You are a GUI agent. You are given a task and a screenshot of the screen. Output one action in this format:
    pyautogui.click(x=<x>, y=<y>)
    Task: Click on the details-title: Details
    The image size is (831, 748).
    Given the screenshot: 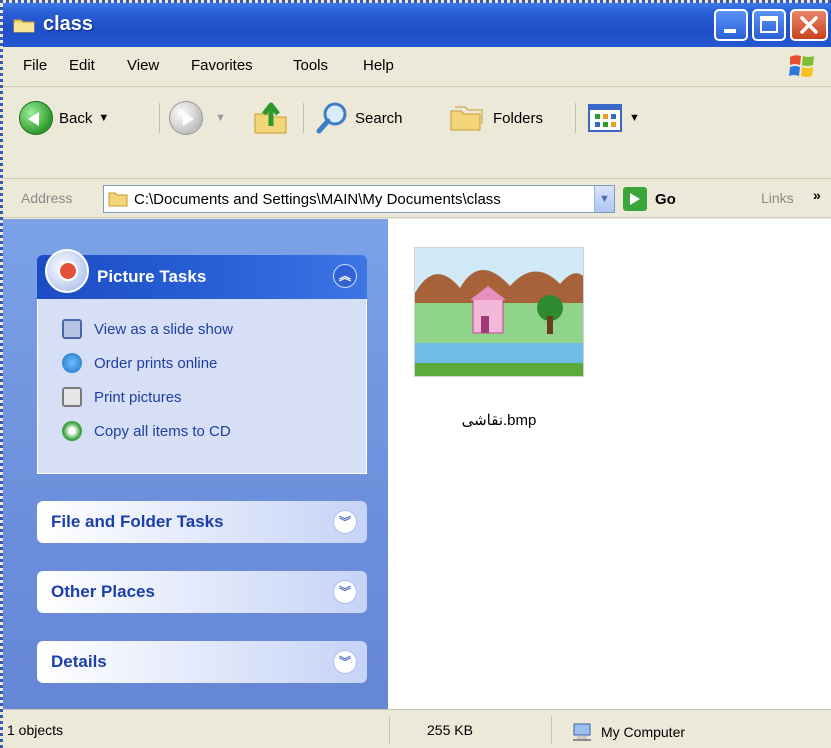 What is the action you would take?
    pyautogui.click(x=79, y=661)
    